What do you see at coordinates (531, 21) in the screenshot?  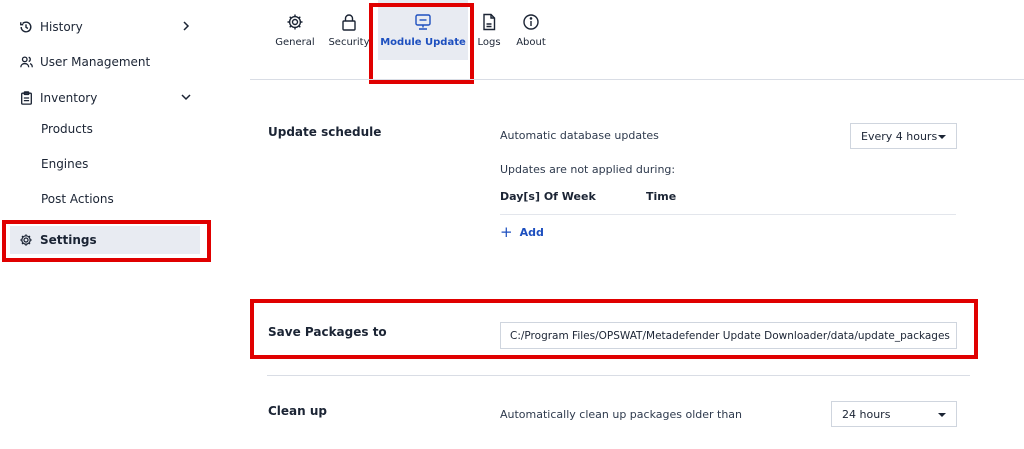 I see `info-icon` at bounding box center [531, 21].